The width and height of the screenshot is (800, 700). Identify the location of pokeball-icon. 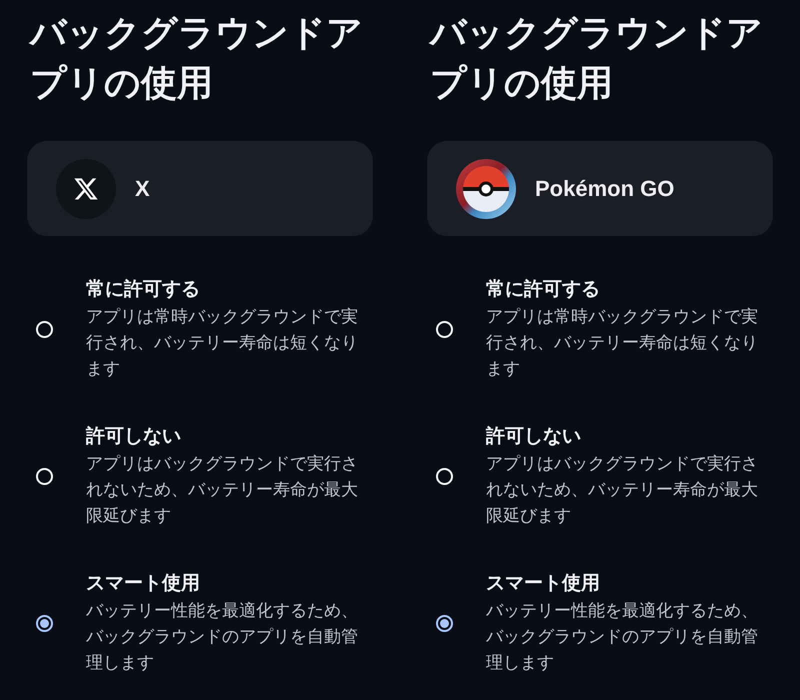
(486, 188).